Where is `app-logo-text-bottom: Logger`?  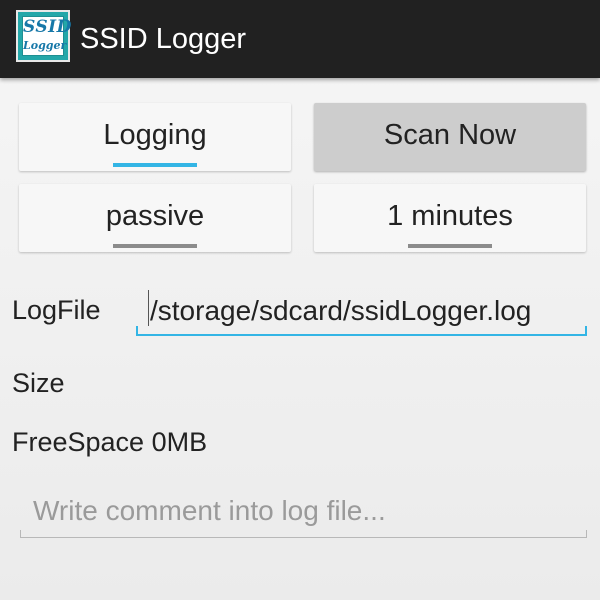 app-logo-text-bottom: Logger is located at coordinates (45, 45).